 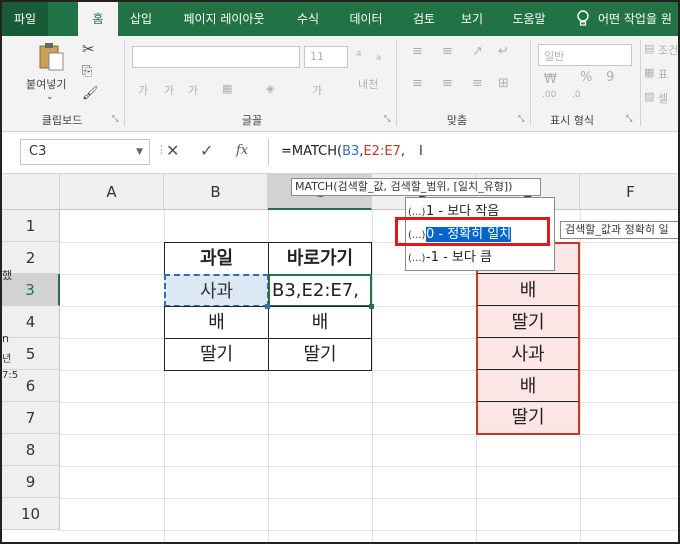 I want to click on paste-label: 붙여넣기, so click(x=46, y=84).